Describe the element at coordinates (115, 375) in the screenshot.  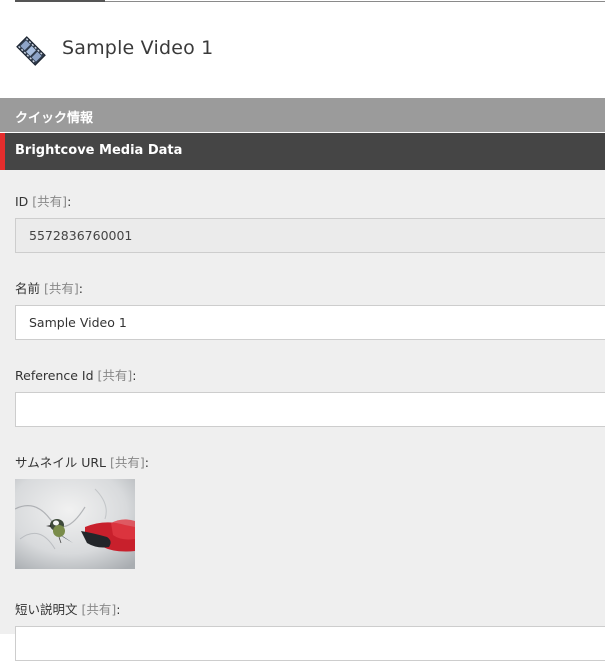
I see `reference-id-shared-tag: [共有]` at that location.